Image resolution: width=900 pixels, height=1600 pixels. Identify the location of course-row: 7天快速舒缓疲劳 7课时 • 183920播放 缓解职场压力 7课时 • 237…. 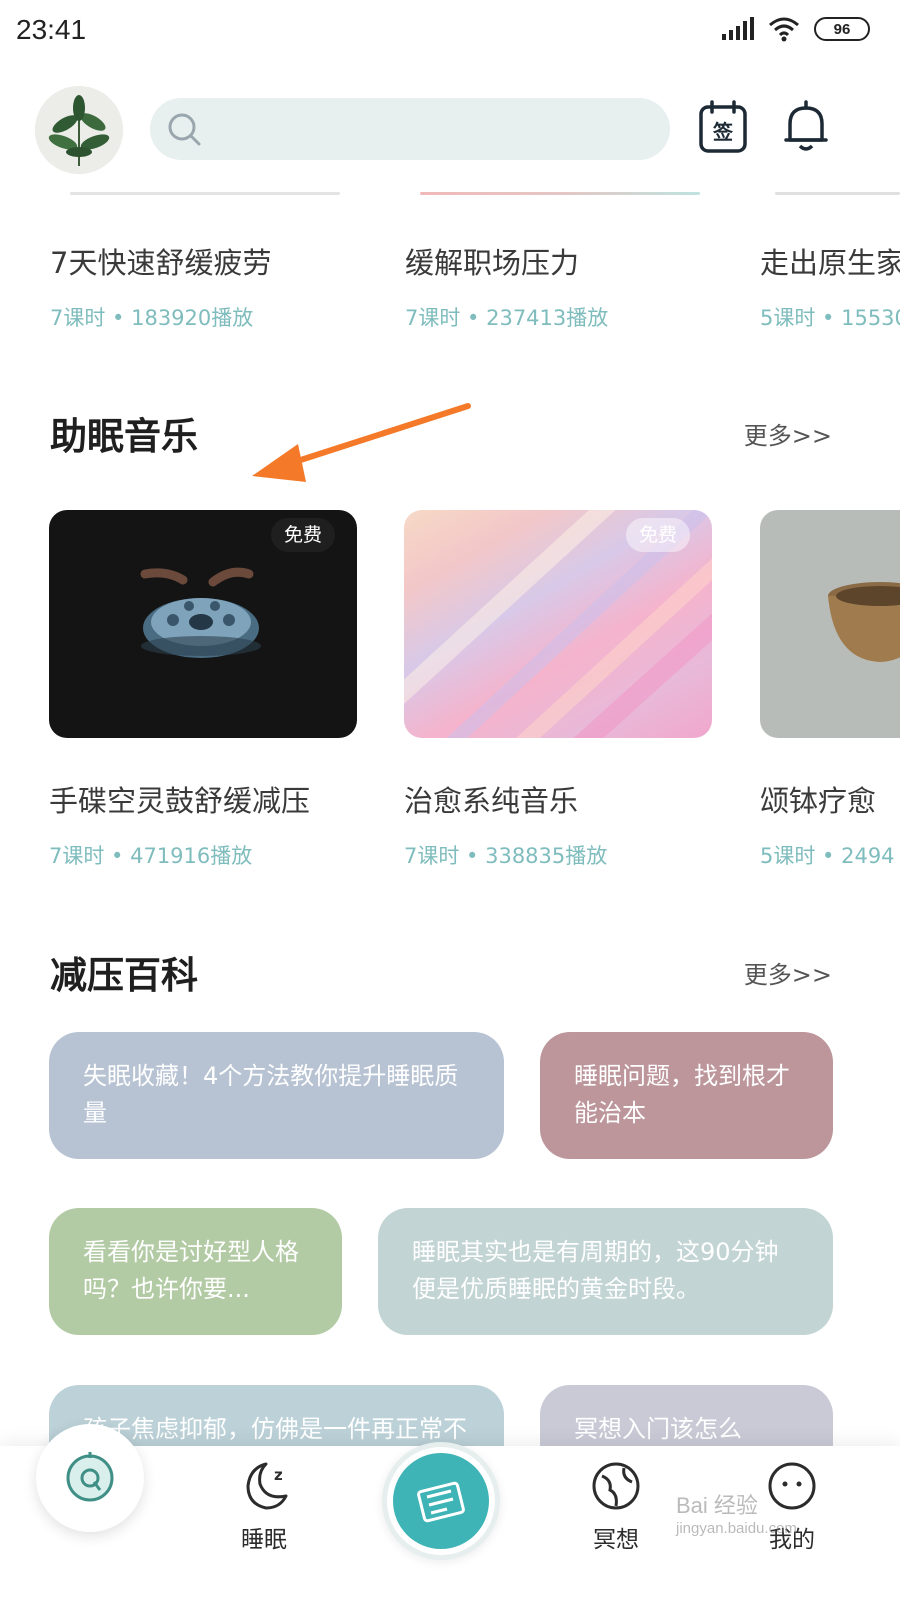
(450, 267).